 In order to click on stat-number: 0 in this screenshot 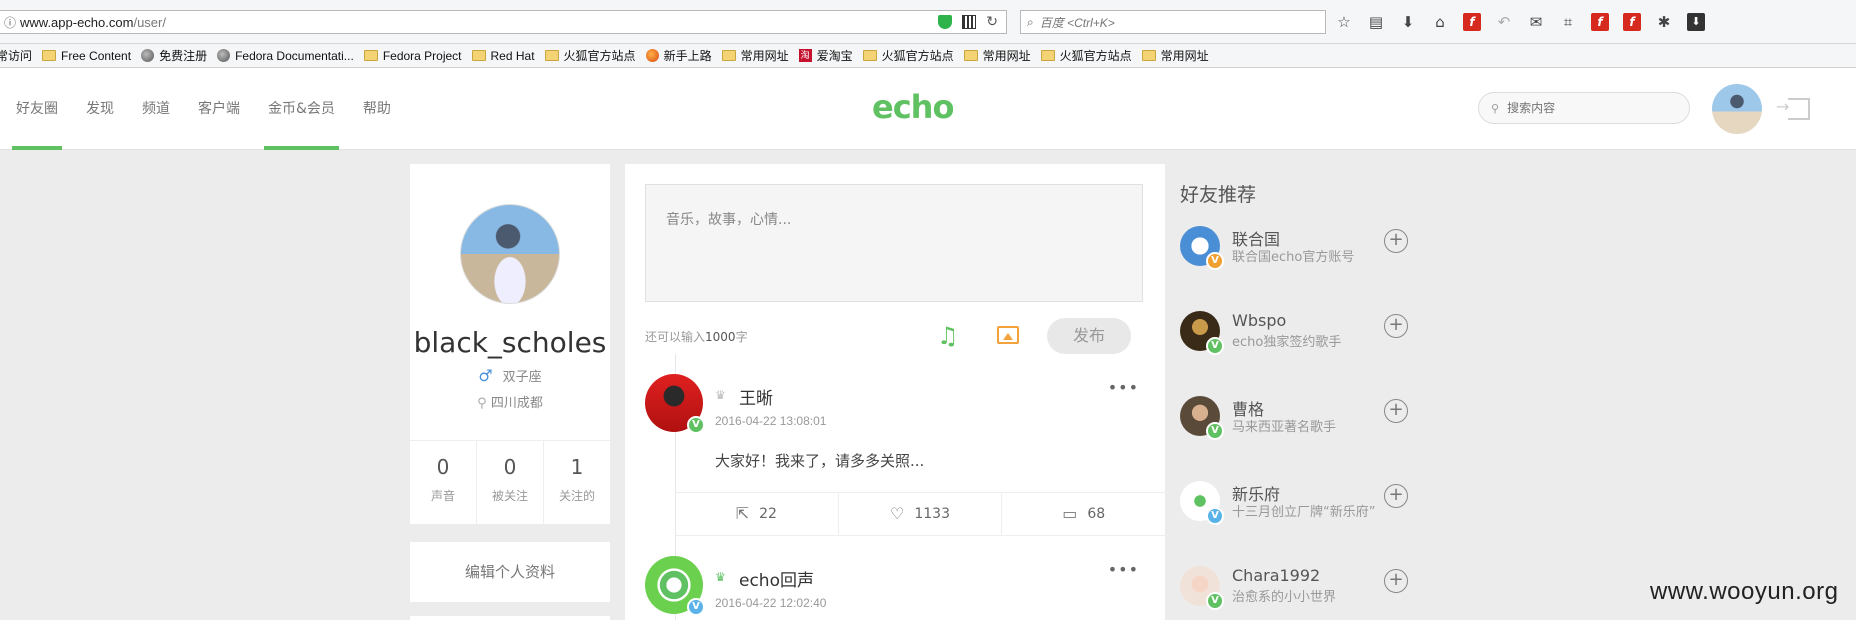, I will do `click(443, 467)`.